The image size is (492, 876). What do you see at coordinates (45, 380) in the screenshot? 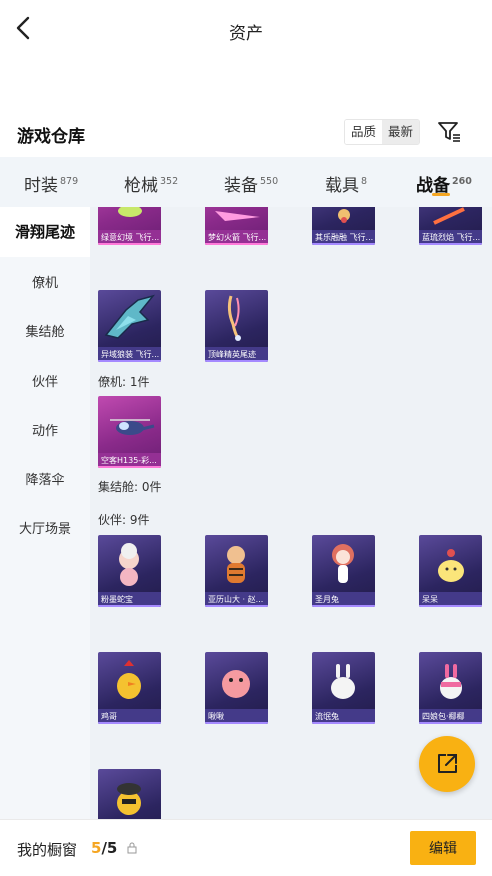
I see `sidebar-item-partner: 伙伴` at bounding box center [45, 380].